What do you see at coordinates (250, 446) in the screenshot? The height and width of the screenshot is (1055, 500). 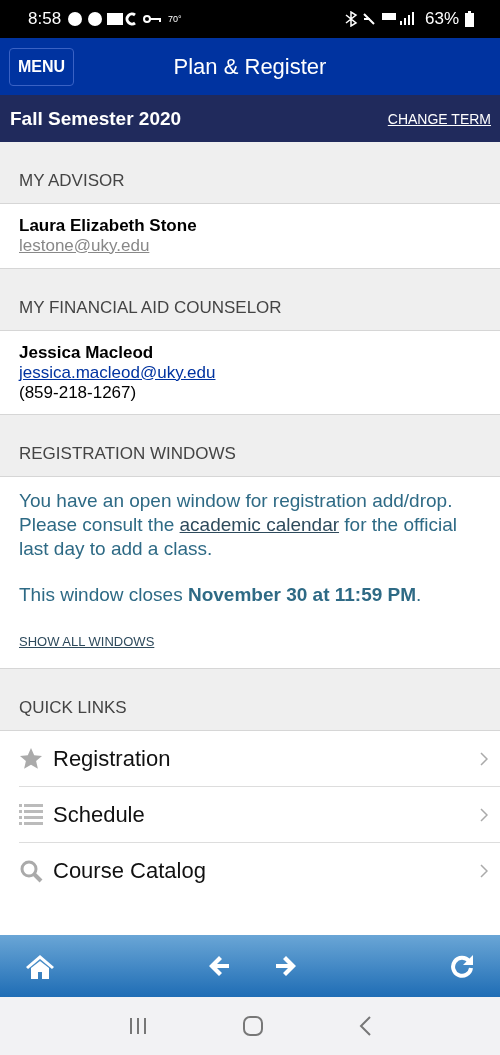 I see `section-heading: REGISTRATION WINDOWS` at bounding box center [250, 446].